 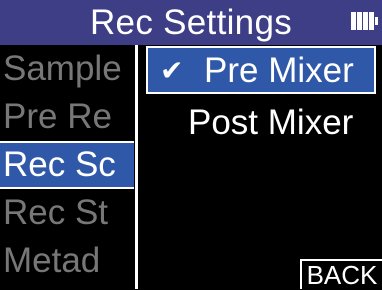 I want to click on option-label: Pre Mixer, so click(x=279, y=70).